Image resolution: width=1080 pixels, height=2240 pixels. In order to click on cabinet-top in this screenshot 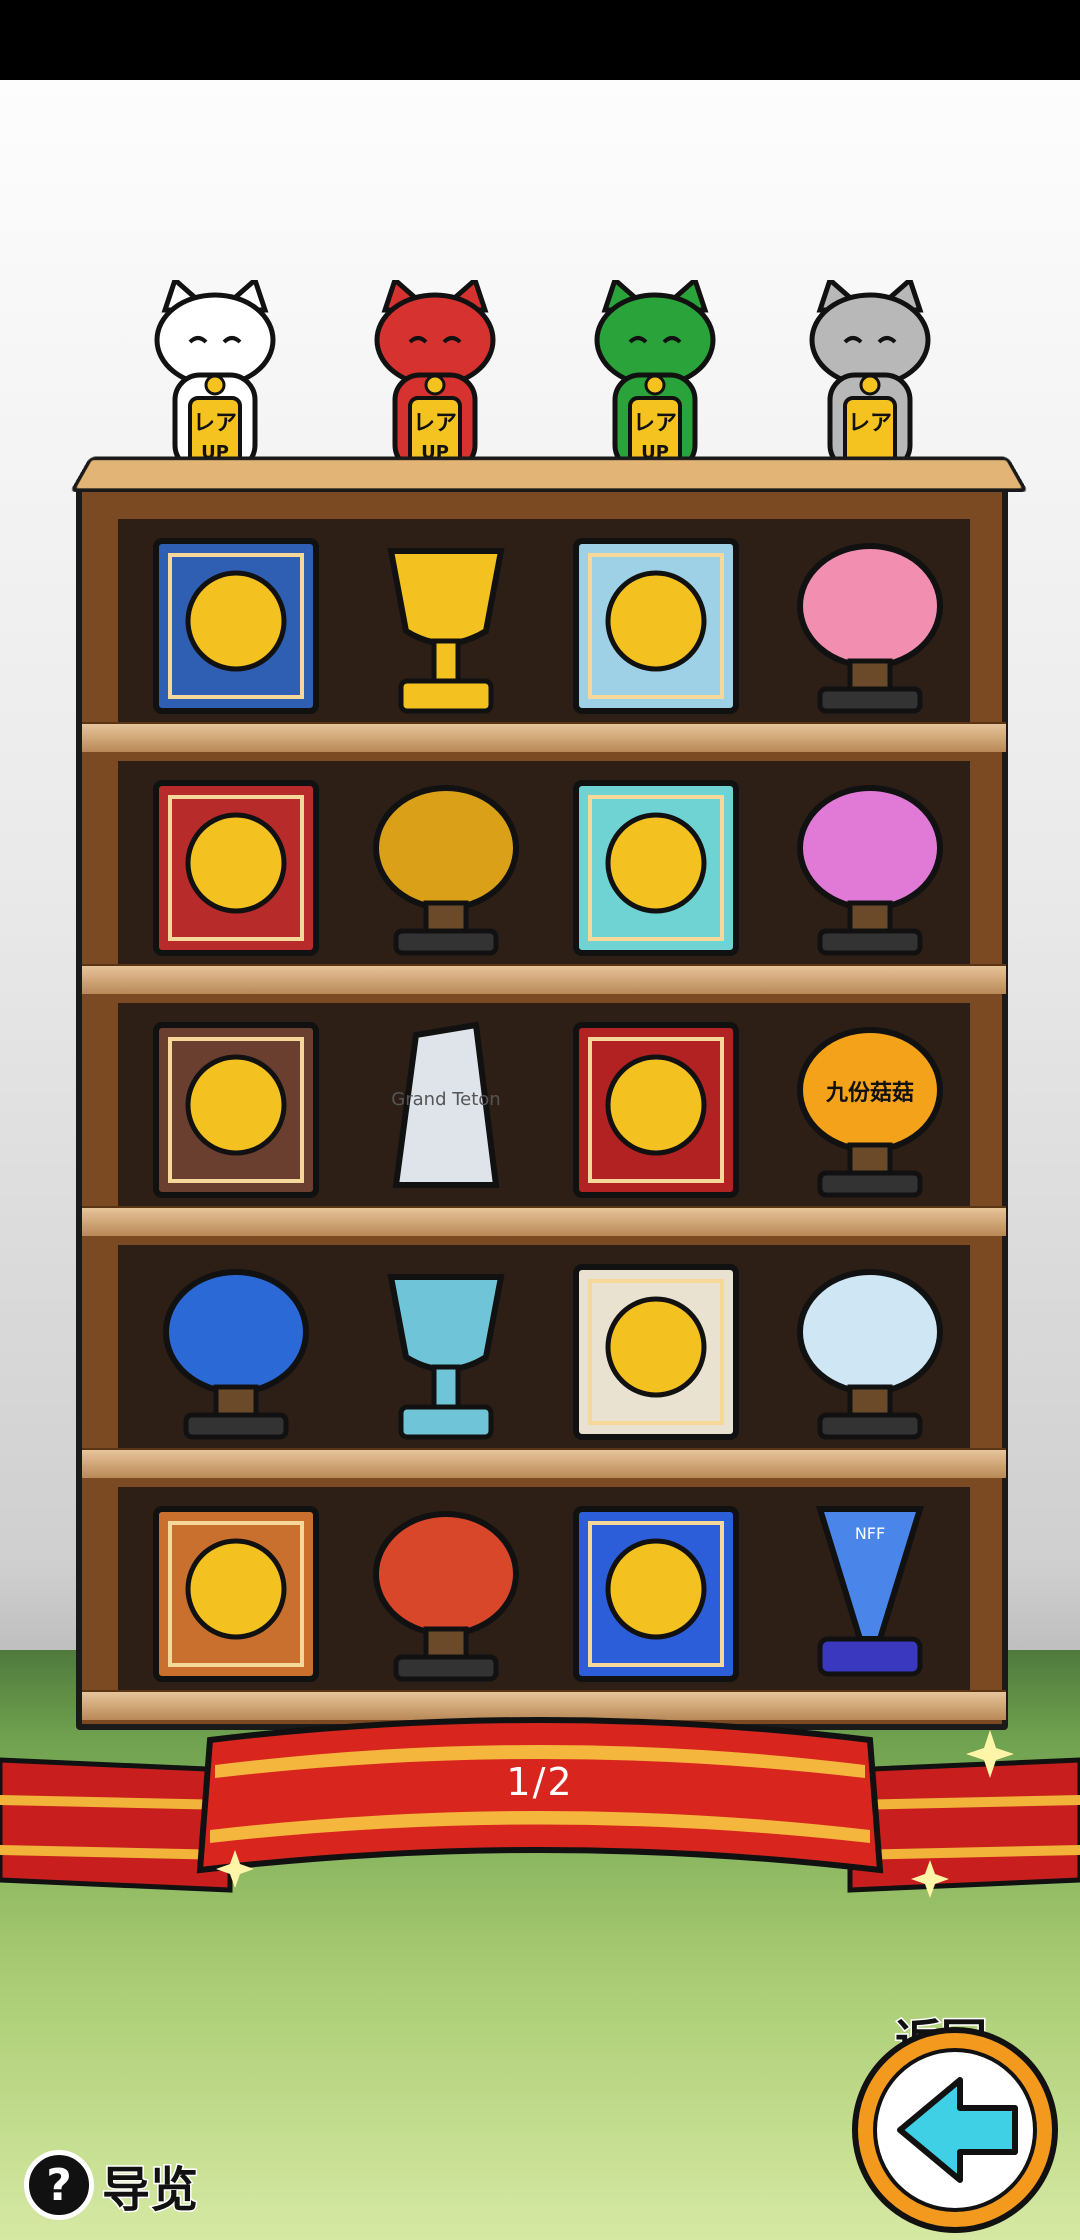, I will do `click(549, 474)`.